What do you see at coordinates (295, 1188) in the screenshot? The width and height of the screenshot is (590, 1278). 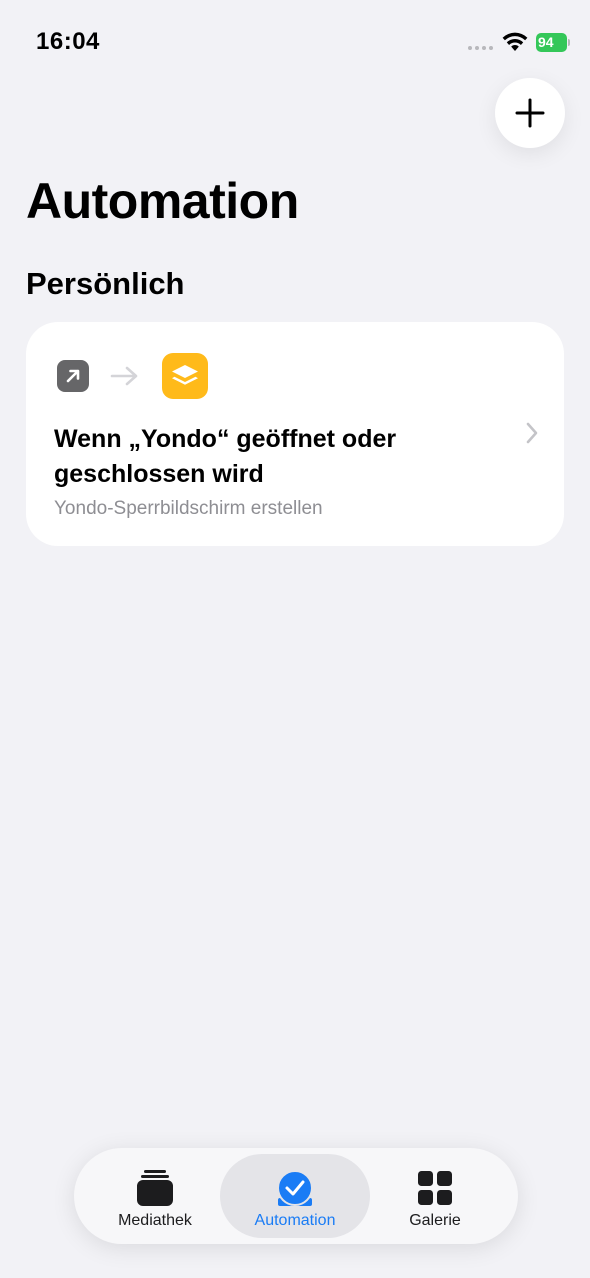 I see `automation-check-icon` at bounding box center [295, 1188].